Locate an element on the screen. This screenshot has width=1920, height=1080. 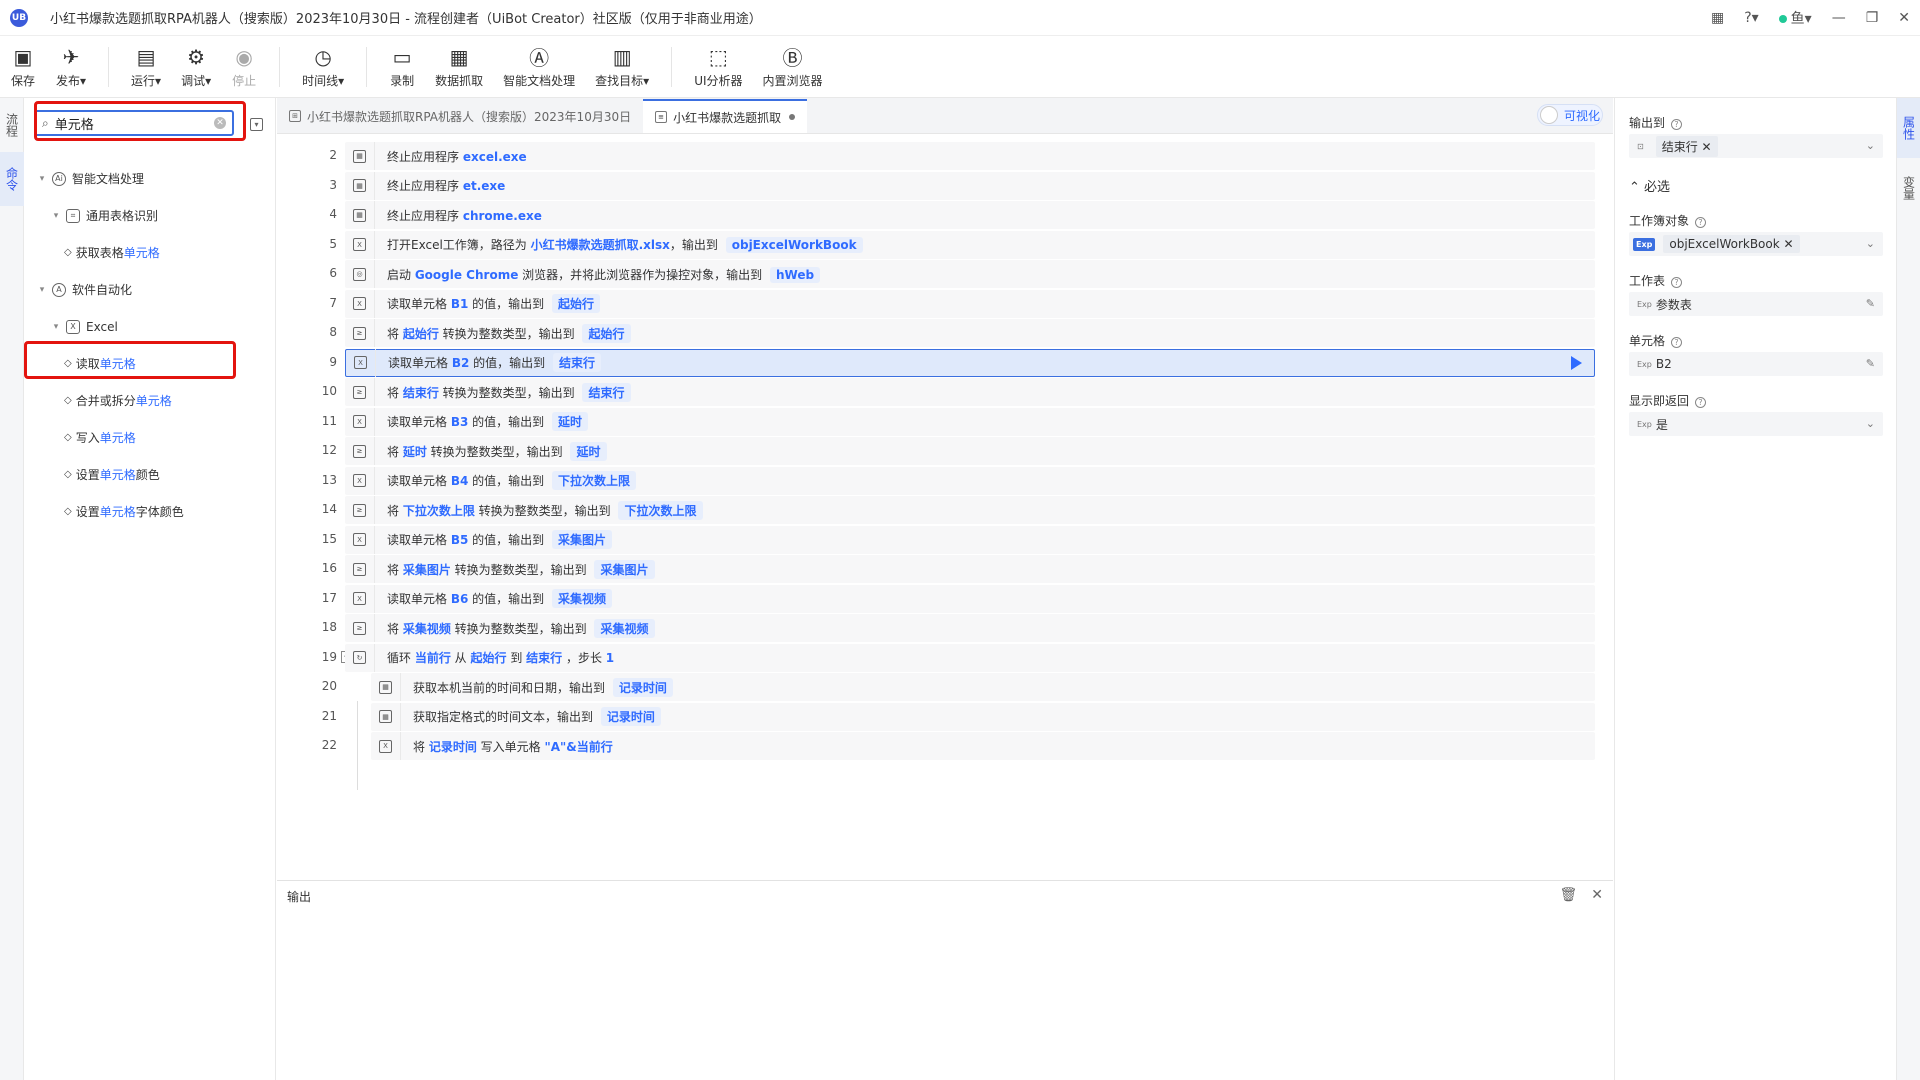
code-row: 7 X 读取单元格 B1 的值，输出到 起始行 is located at coordinates (942, 303).